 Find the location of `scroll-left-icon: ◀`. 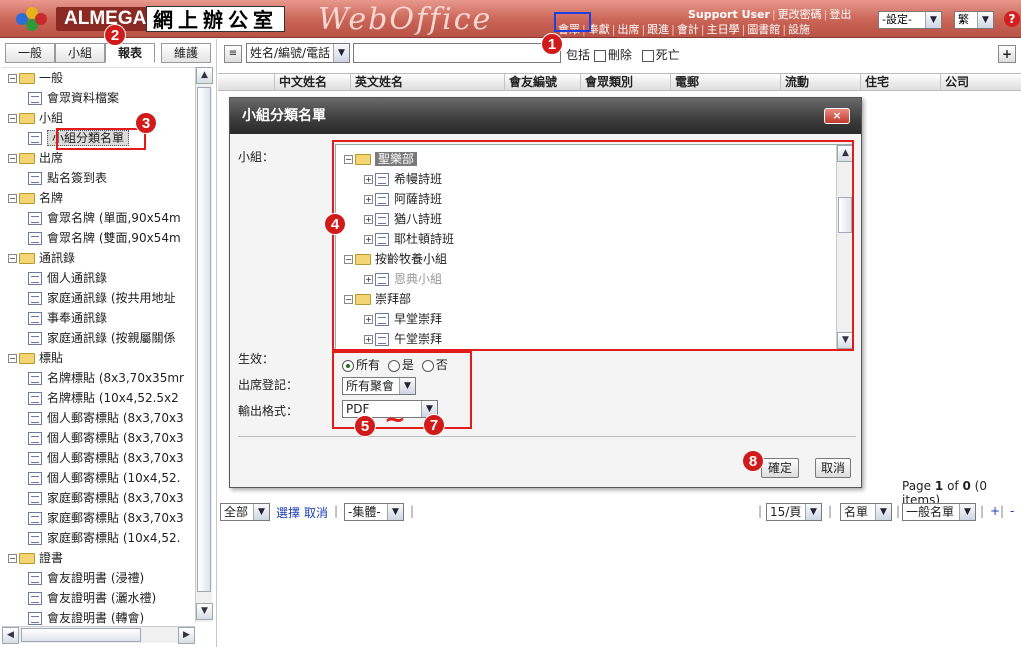

scroll-left-icon: ◀ is located at coordinates (10, 635).